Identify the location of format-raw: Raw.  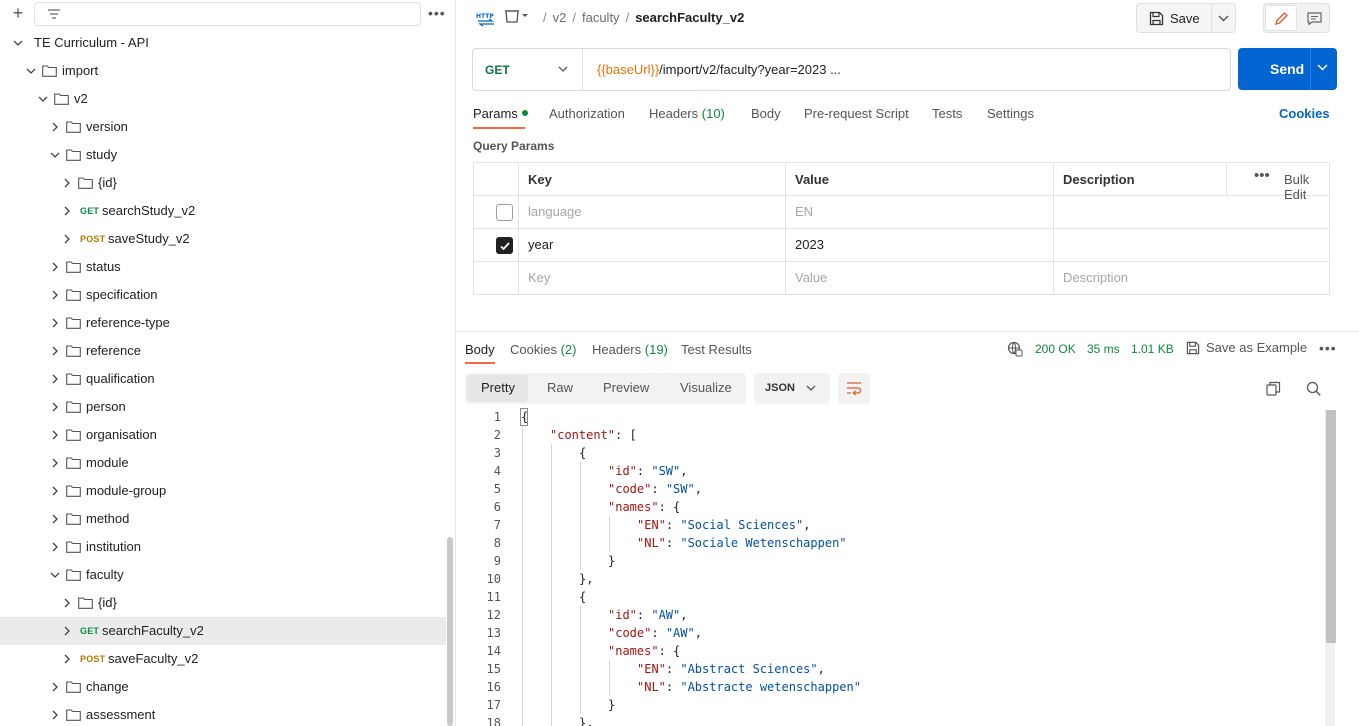
(560, 387).